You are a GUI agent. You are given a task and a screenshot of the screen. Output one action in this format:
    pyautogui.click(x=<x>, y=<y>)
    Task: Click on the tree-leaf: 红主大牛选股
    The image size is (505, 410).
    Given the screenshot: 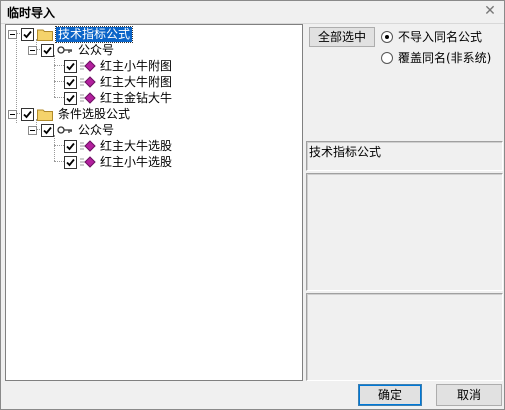 What is the action you would take?
    pyautogui.click(x=119, y=146)
    